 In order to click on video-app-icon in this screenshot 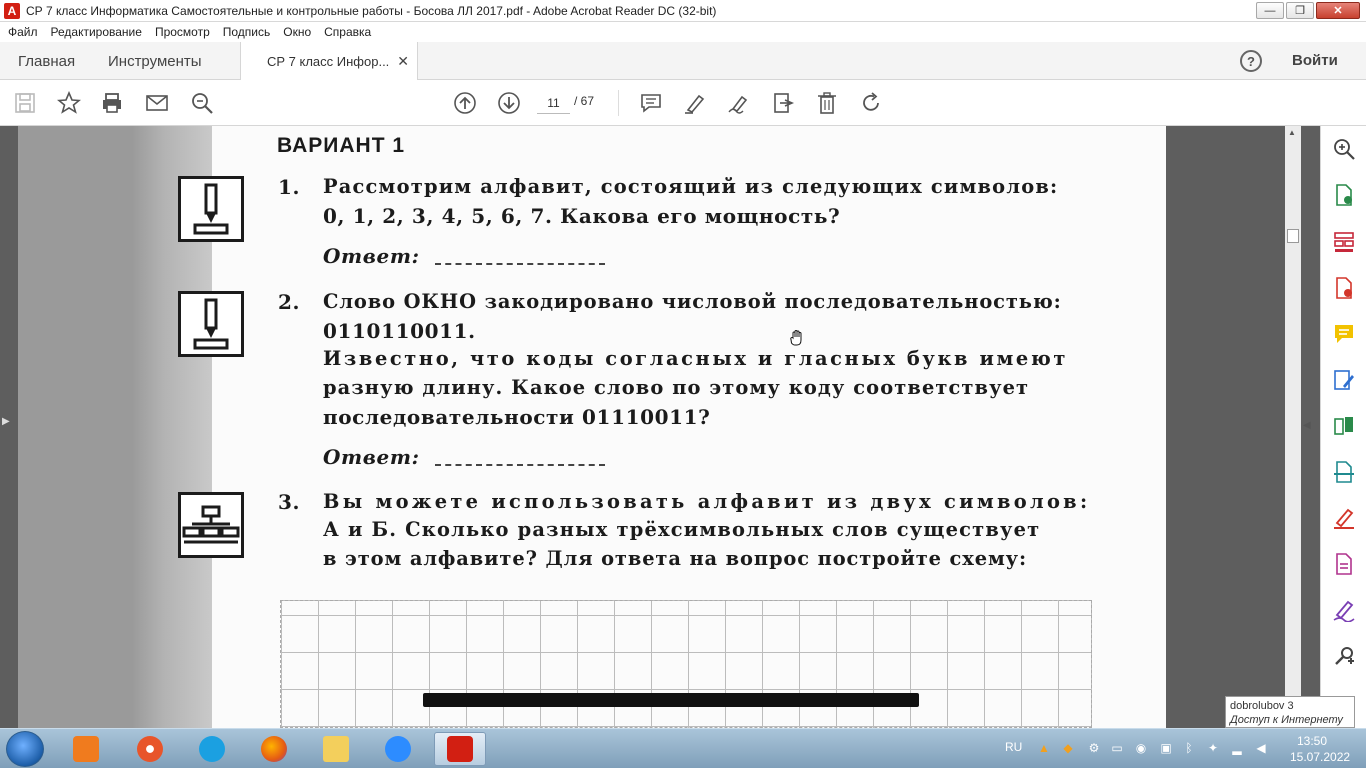, I will do `click(150, 749)`.